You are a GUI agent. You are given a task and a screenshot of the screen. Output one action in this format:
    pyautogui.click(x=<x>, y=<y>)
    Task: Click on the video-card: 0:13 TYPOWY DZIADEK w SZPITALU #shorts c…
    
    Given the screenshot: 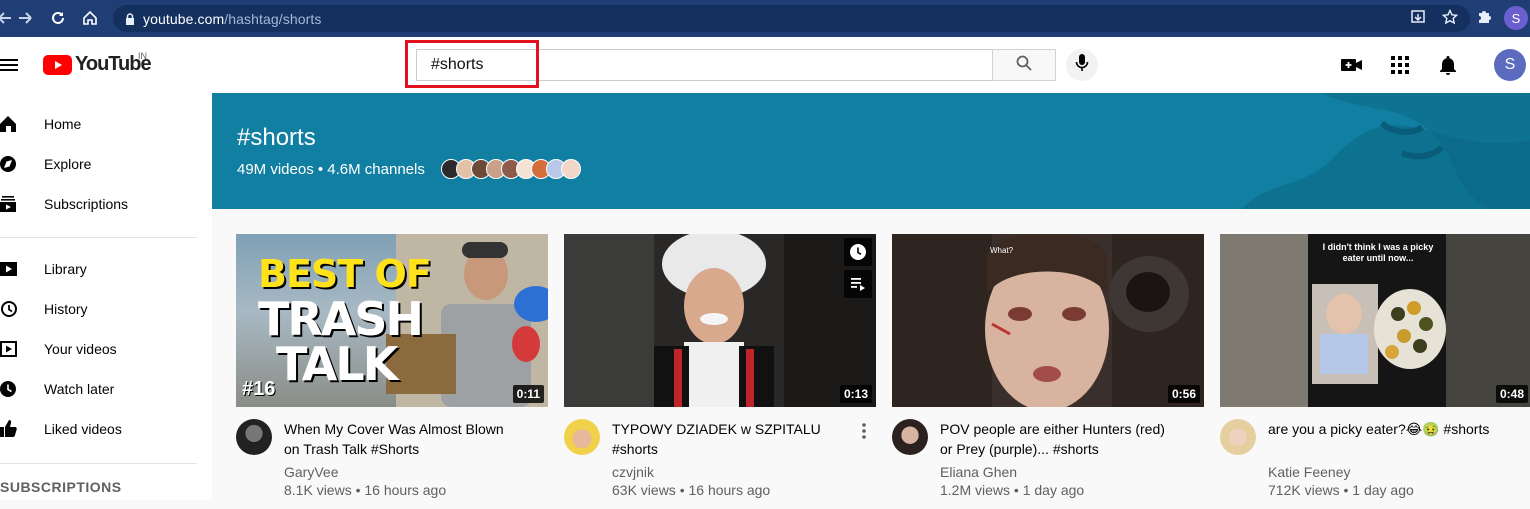 What is the action you would take?
    pyautogui.click(x=720, y=371)
    